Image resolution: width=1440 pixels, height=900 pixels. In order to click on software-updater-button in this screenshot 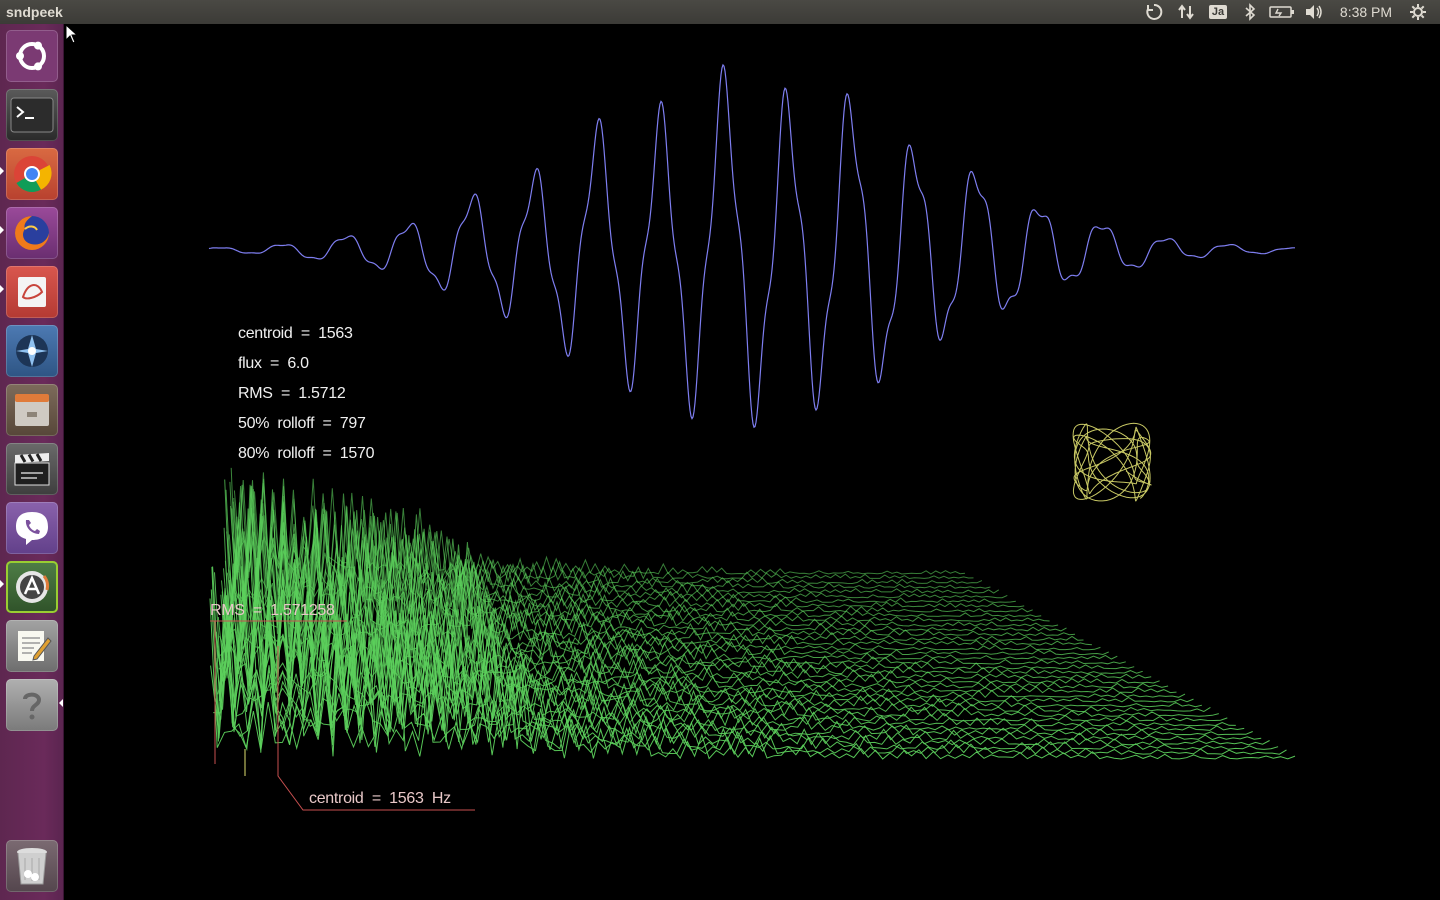, I will do `click(32, 587)`.